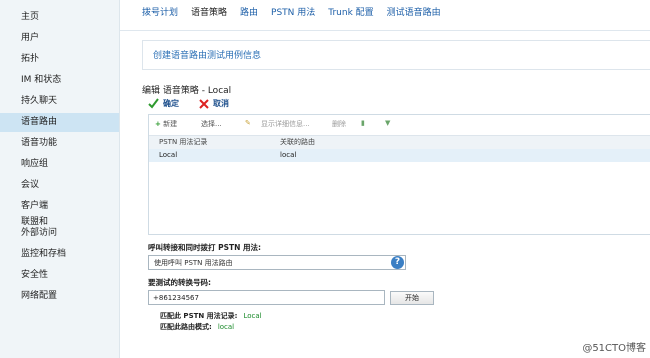 This screenshot has width=650, height=358. What do you see at coordinates (226, 327) in the screenshot?
I see `matched-route-value: local` at bounding box center [226, 327].